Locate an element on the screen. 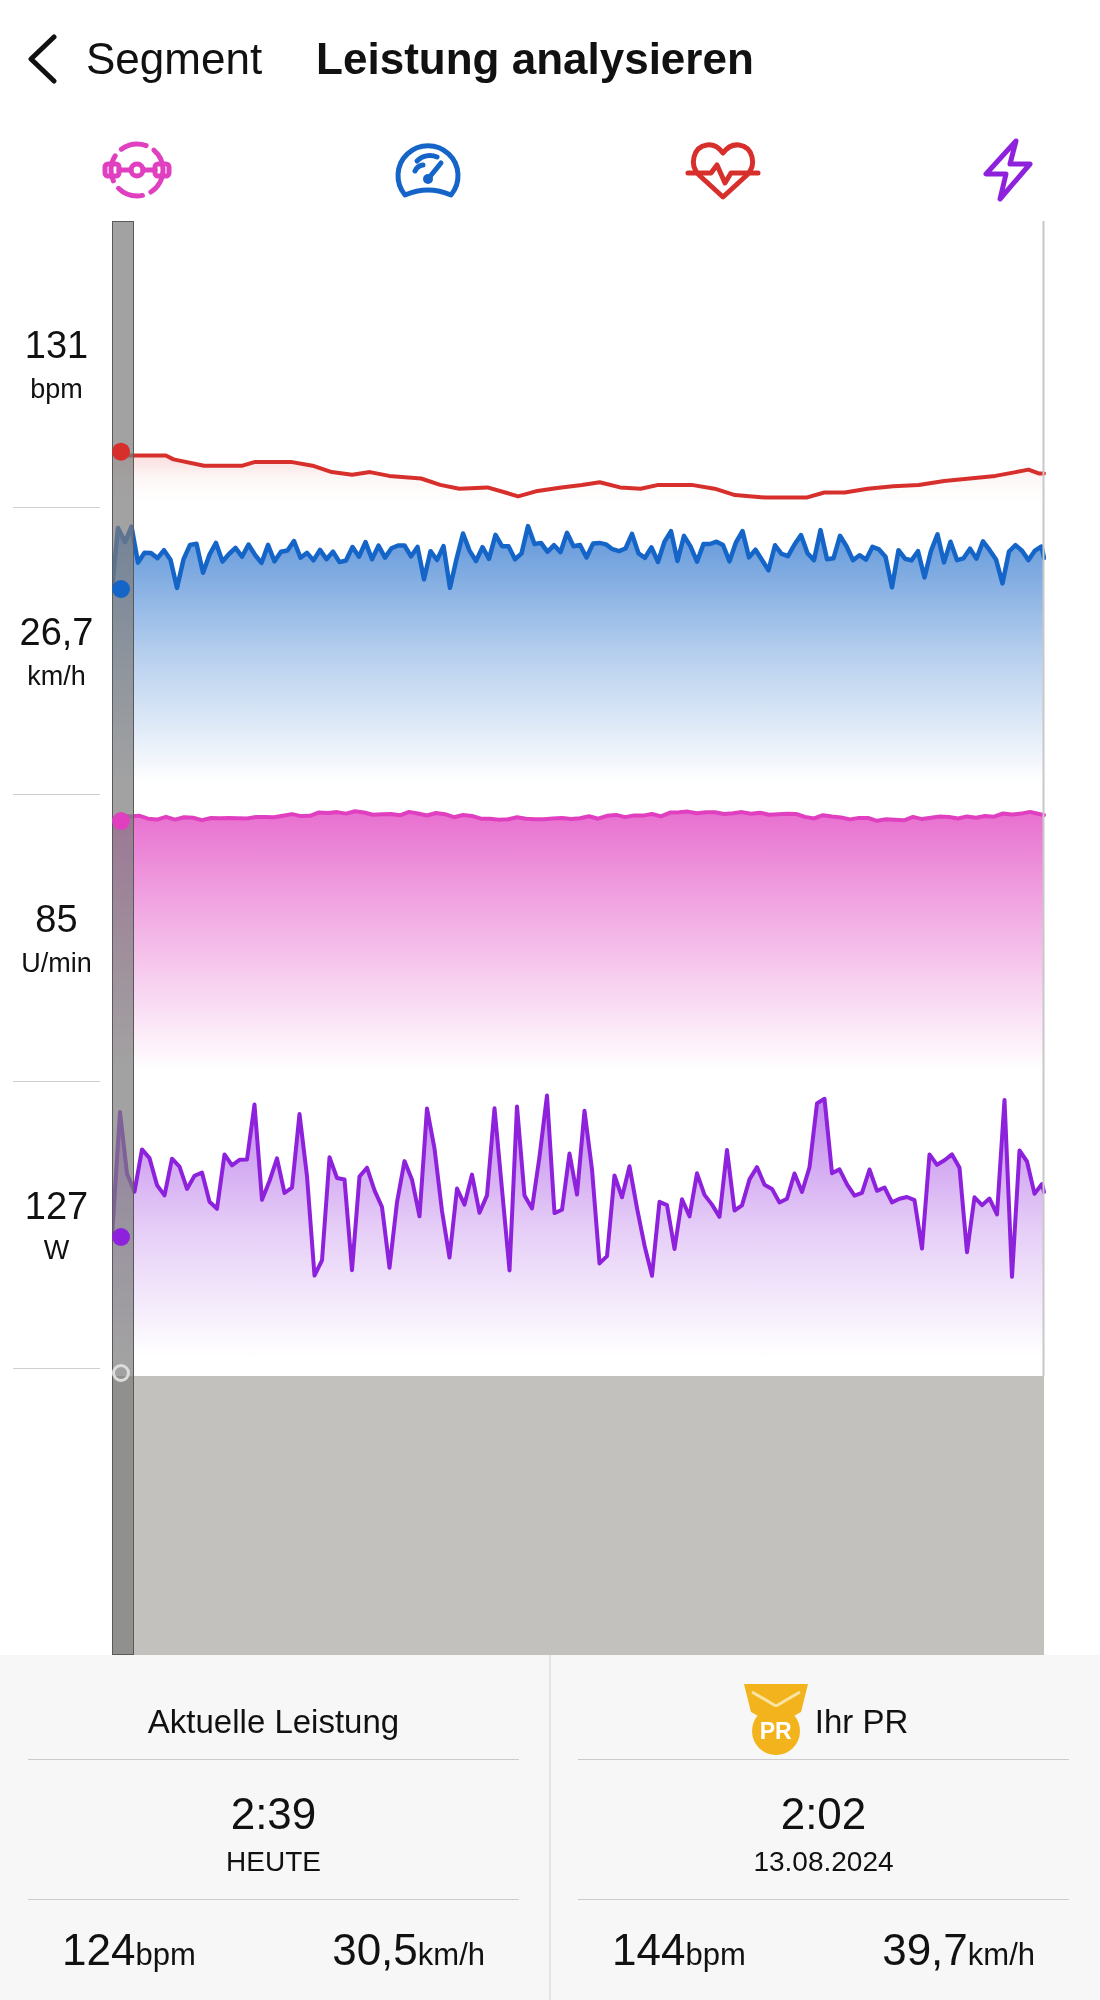  page-title: Leistung analysieren is located at coordinates (535, 59).